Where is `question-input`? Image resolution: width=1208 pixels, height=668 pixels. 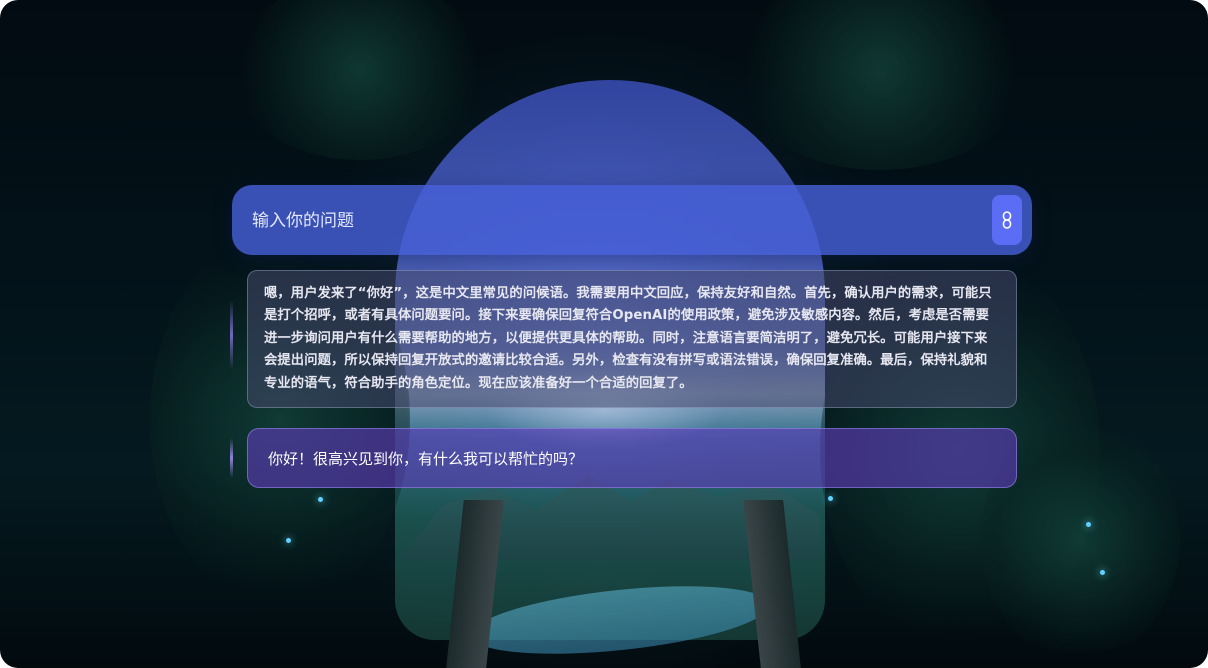 question-input is located at coordinates (612, 221).